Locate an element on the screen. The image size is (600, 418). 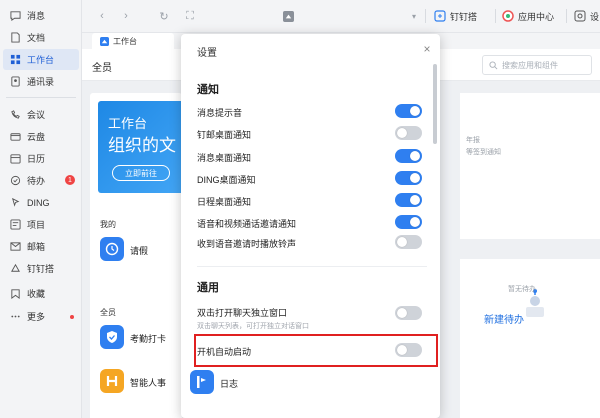
close-icon: × is located at coordinates (427, 49).